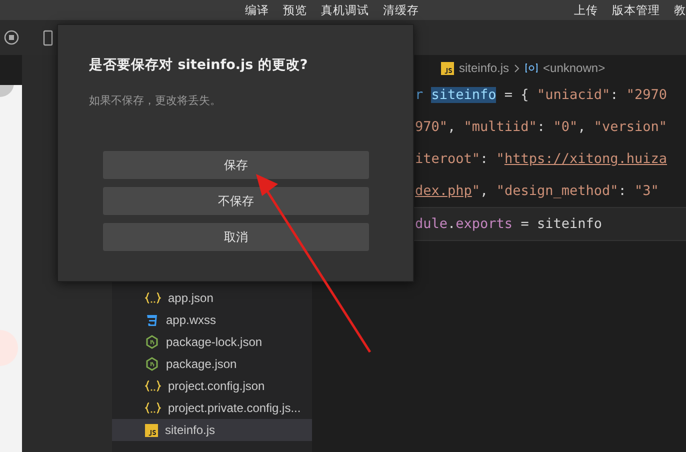 The width and height of the screenshot is (686, 452). Describe the element at coordinates (541, 95) in the screenshot. I see `code-line: r siteinfo = { "uniacid": "2970` at that location.